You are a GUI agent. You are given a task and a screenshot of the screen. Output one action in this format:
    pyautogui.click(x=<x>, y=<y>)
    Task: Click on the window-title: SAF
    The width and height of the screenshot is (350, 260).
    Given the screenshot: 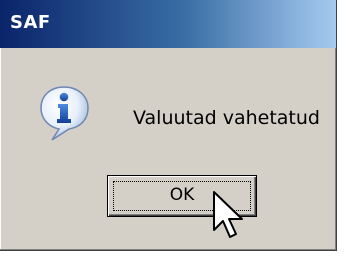 What is the action you would take?
    pyautogui.click(x=30, y=22)
    